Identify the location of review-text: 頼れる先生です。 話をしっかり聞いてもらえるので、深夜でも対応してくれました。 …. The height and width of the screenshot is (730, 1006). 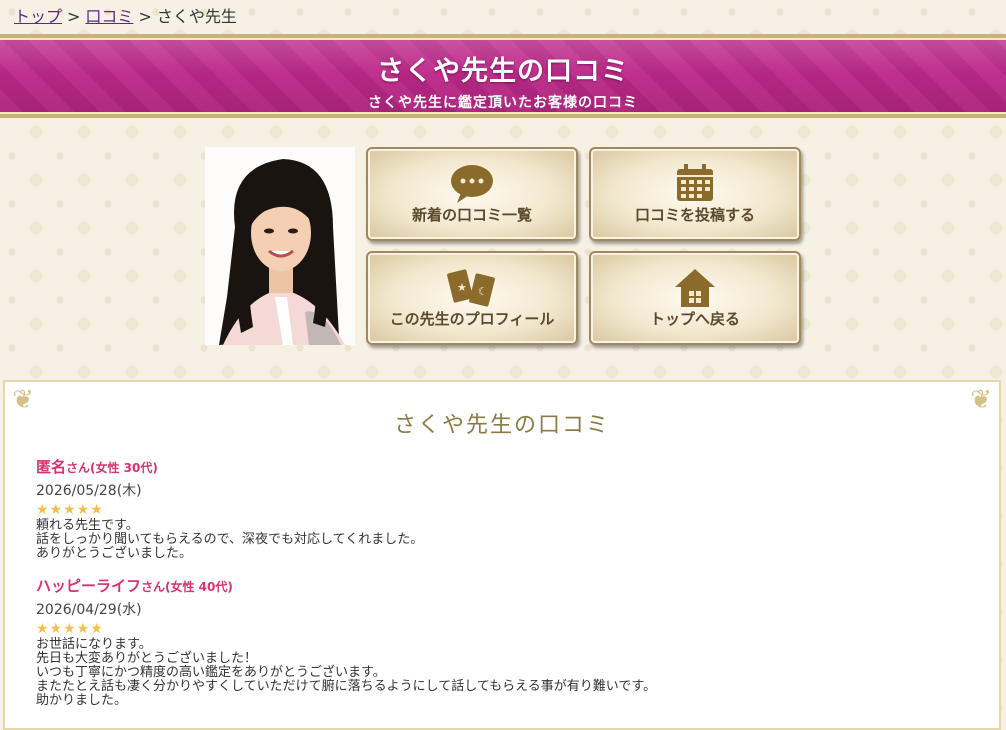
(229, 540).